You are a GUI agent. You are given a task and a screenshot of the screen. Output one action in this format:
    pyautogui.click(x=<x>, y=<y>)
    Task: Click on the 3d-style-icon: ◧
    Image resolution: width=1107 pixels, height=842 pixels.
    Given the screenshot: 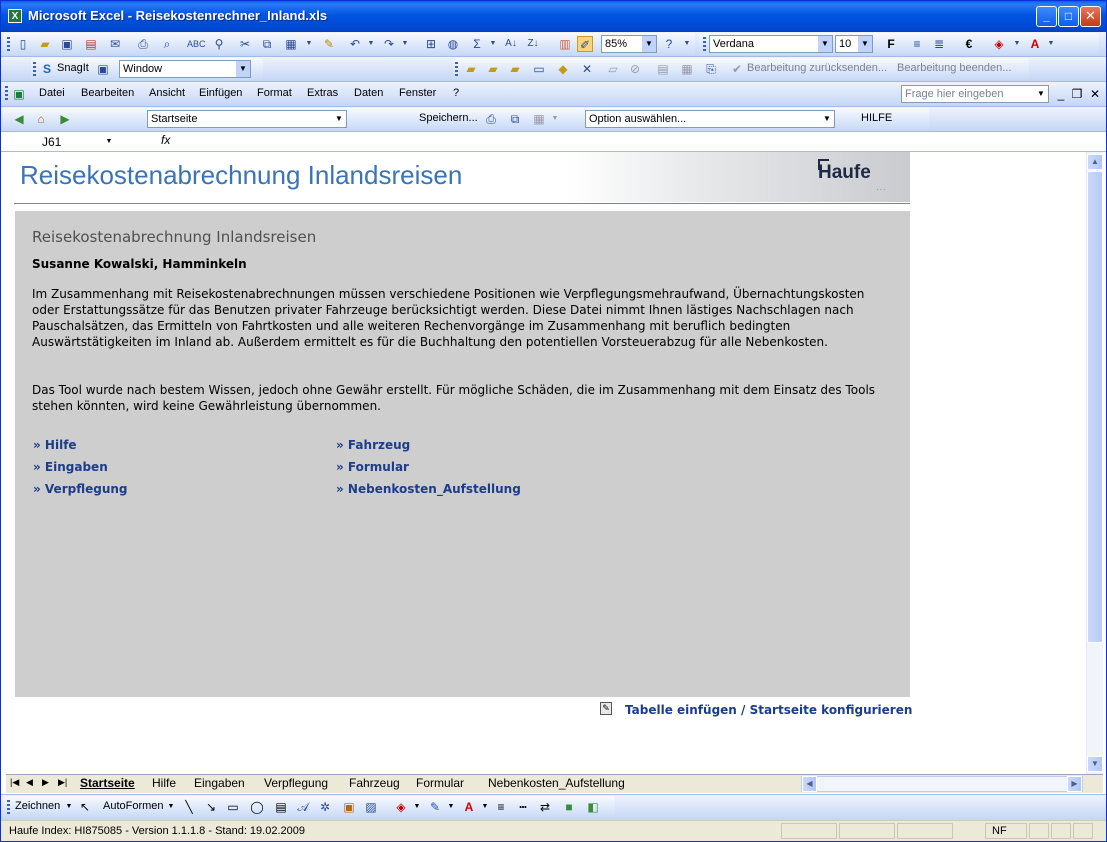 What is the action you would take?
    pyautogui.click(x=593, y=807)
    